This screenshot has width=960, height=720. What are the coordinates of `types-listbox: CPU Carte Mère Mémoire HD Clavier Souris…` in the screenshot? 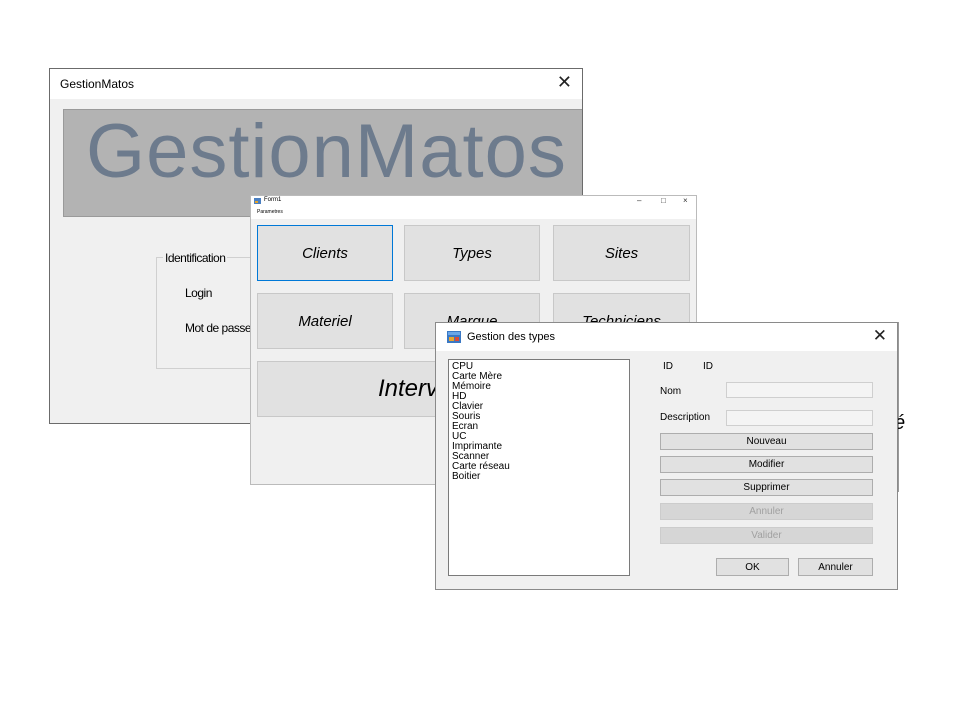 It's located at (539, 467).